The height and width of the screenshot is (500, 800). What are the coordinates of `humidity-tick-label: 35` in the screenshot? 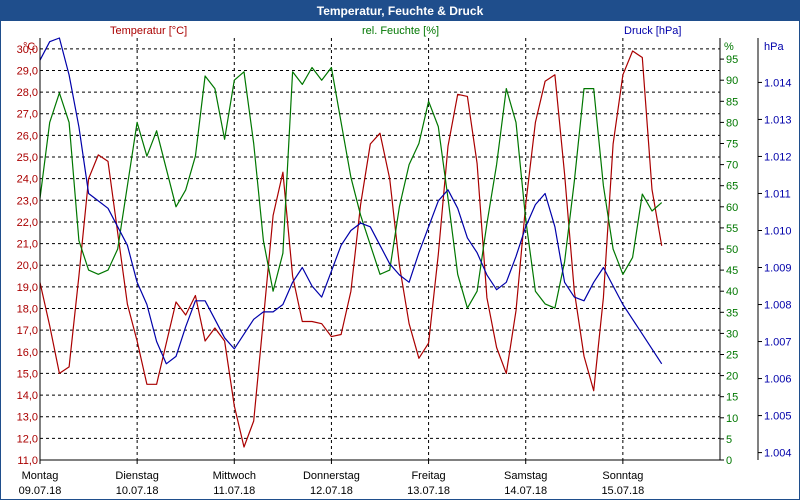 It's located at (732, 313).